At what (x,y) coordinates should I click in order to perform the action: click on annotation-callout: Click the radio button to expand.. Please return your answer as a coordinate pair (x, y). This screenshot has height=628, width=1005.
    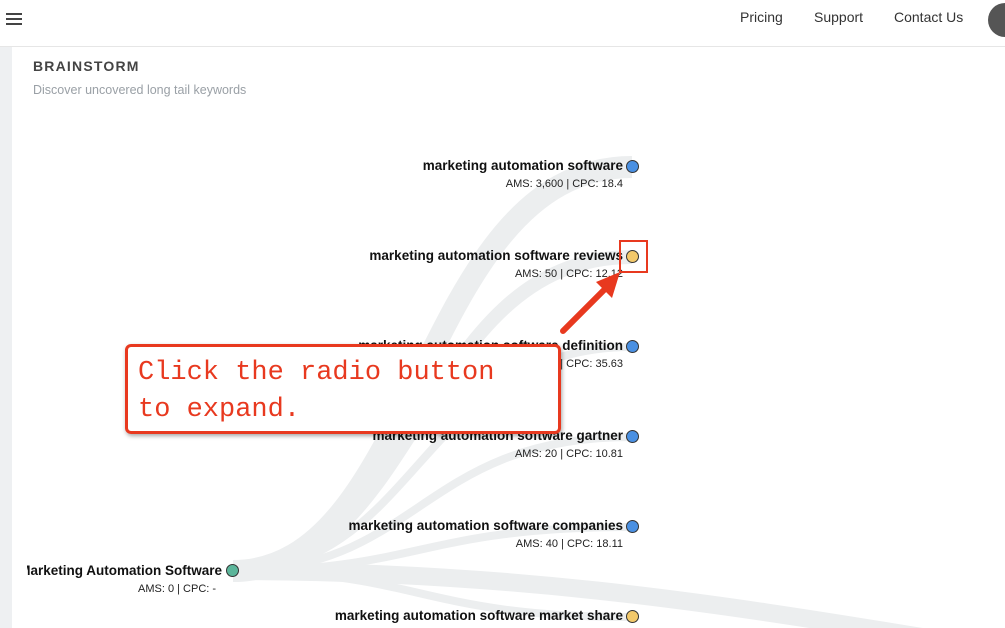
    Looking at the image, I should click on (343, 389).